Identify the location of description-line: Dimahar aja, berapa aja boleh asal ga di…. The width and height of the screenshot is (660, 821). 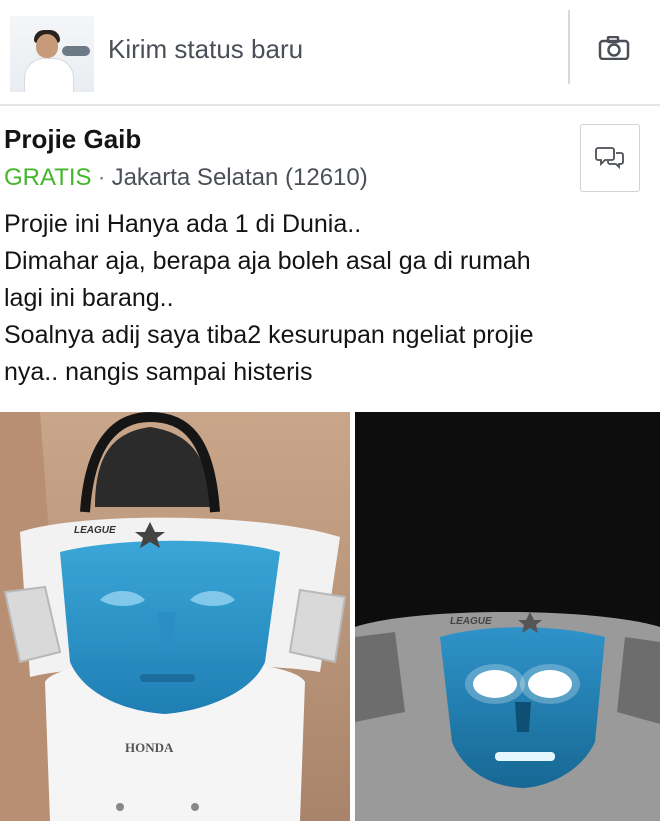
(267, 261).